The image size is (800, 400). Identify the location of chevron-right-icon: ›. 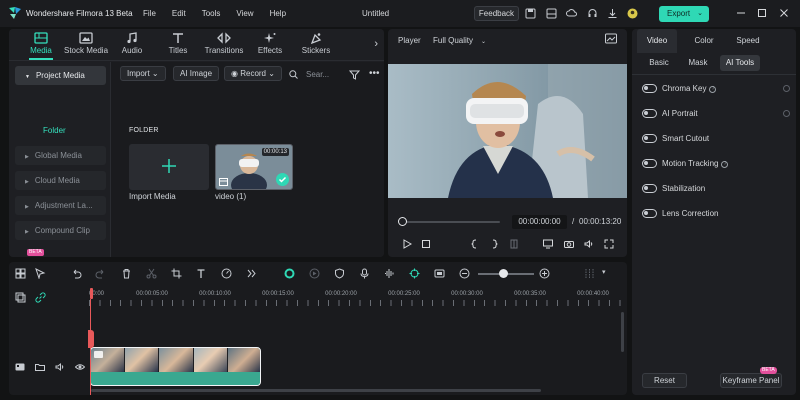
(376, 44).